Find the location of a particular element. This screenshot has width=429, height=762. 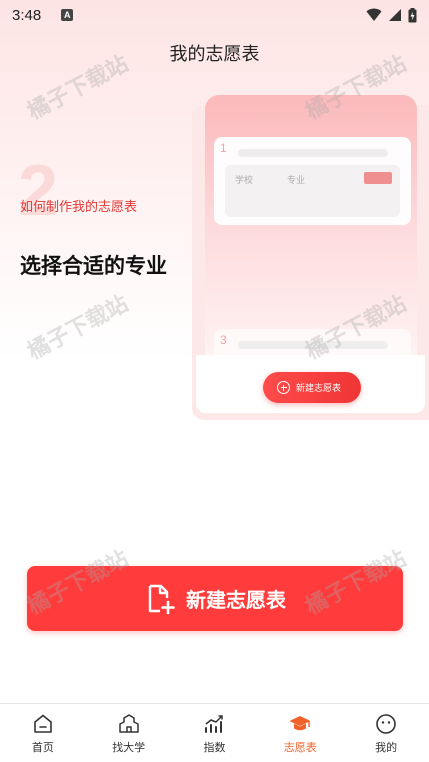

mock-card-index: 3 is located at coordinates (223, 340).